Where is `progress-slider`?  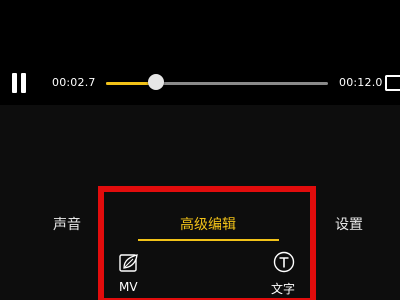 progress-slider is located at coordinates (217, 82).